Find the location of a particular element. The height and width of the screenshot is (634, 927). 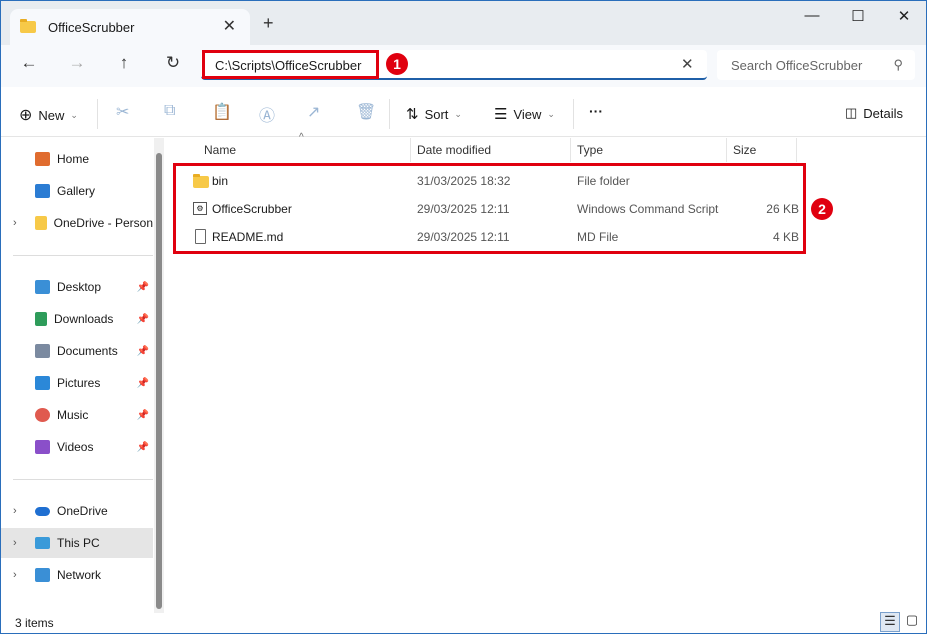

more-options-button: ··· is located at coordinates (596, 111).